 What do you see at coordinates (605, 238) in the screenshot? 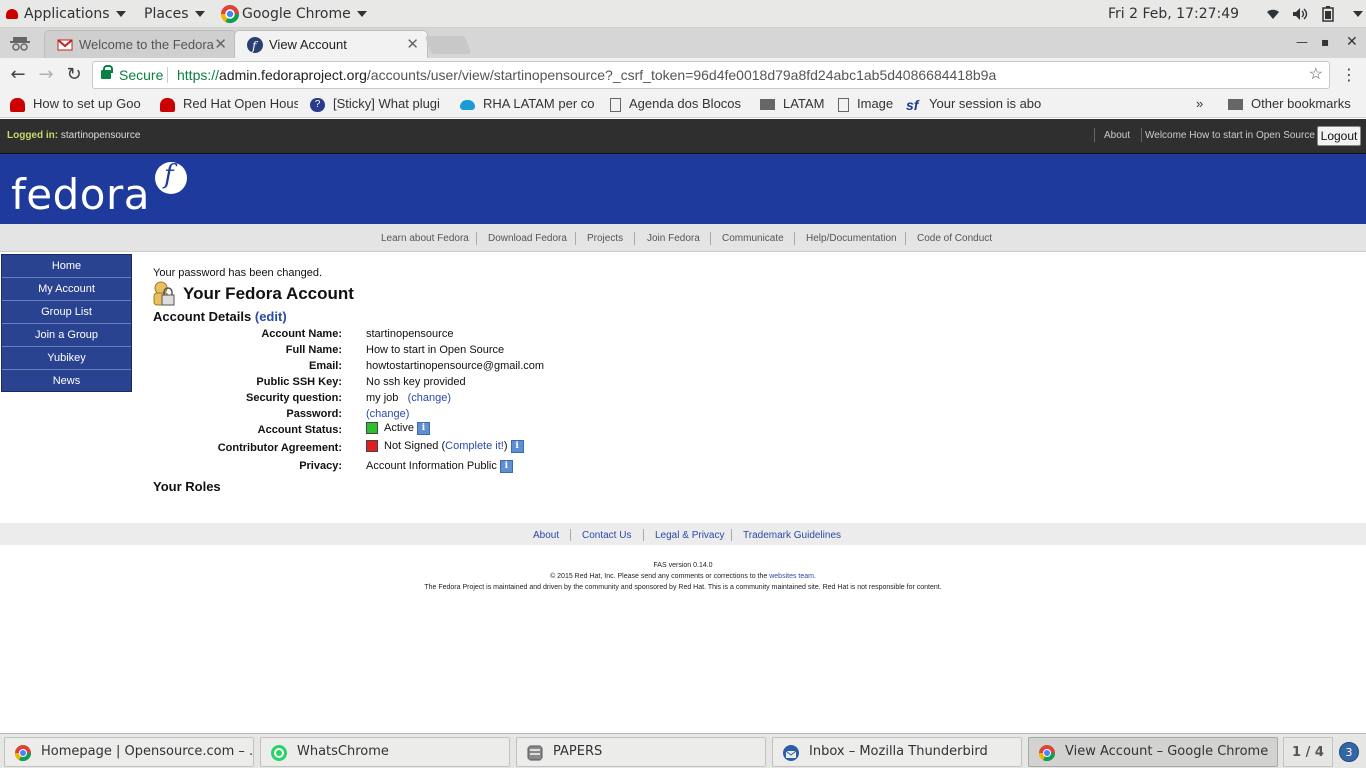
I see `nav-projects: Projects` at bounding box center [605, 238].